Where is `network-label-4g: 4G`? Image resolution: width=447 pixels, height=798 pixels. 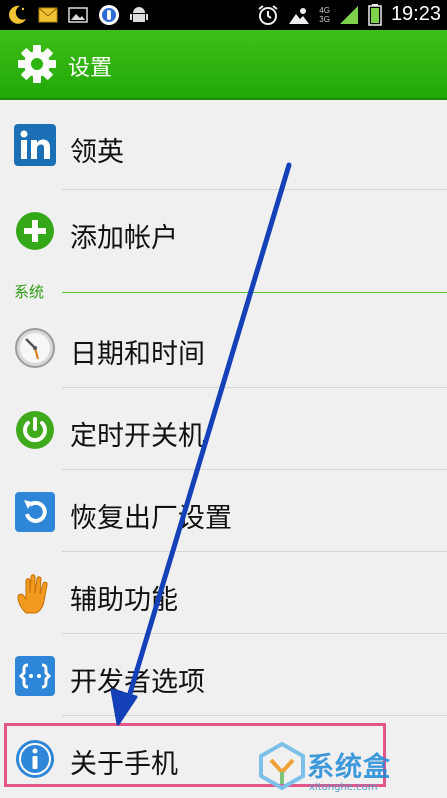 network-label-4g: 4G is located at coordinates (324, 10).